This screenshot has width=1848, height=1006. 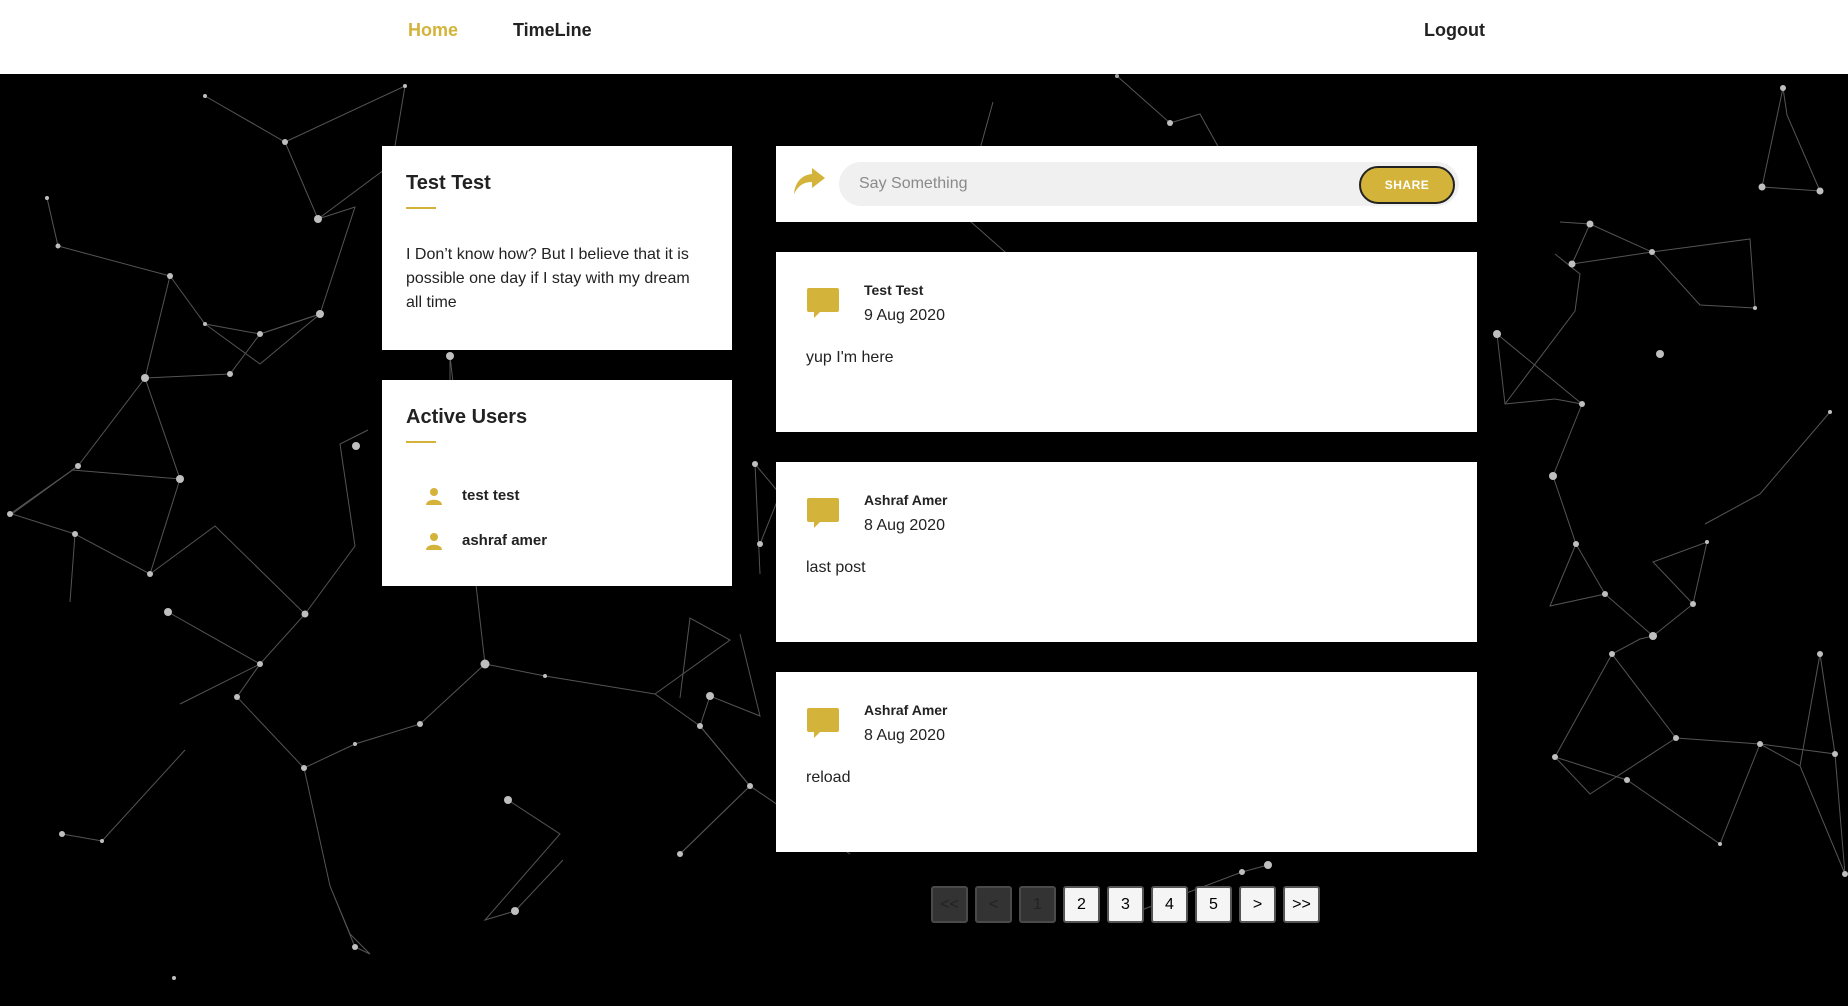 I want to click on pagination: << < 1 2 3 4 5 > >>, so click(x=1125, y=904).